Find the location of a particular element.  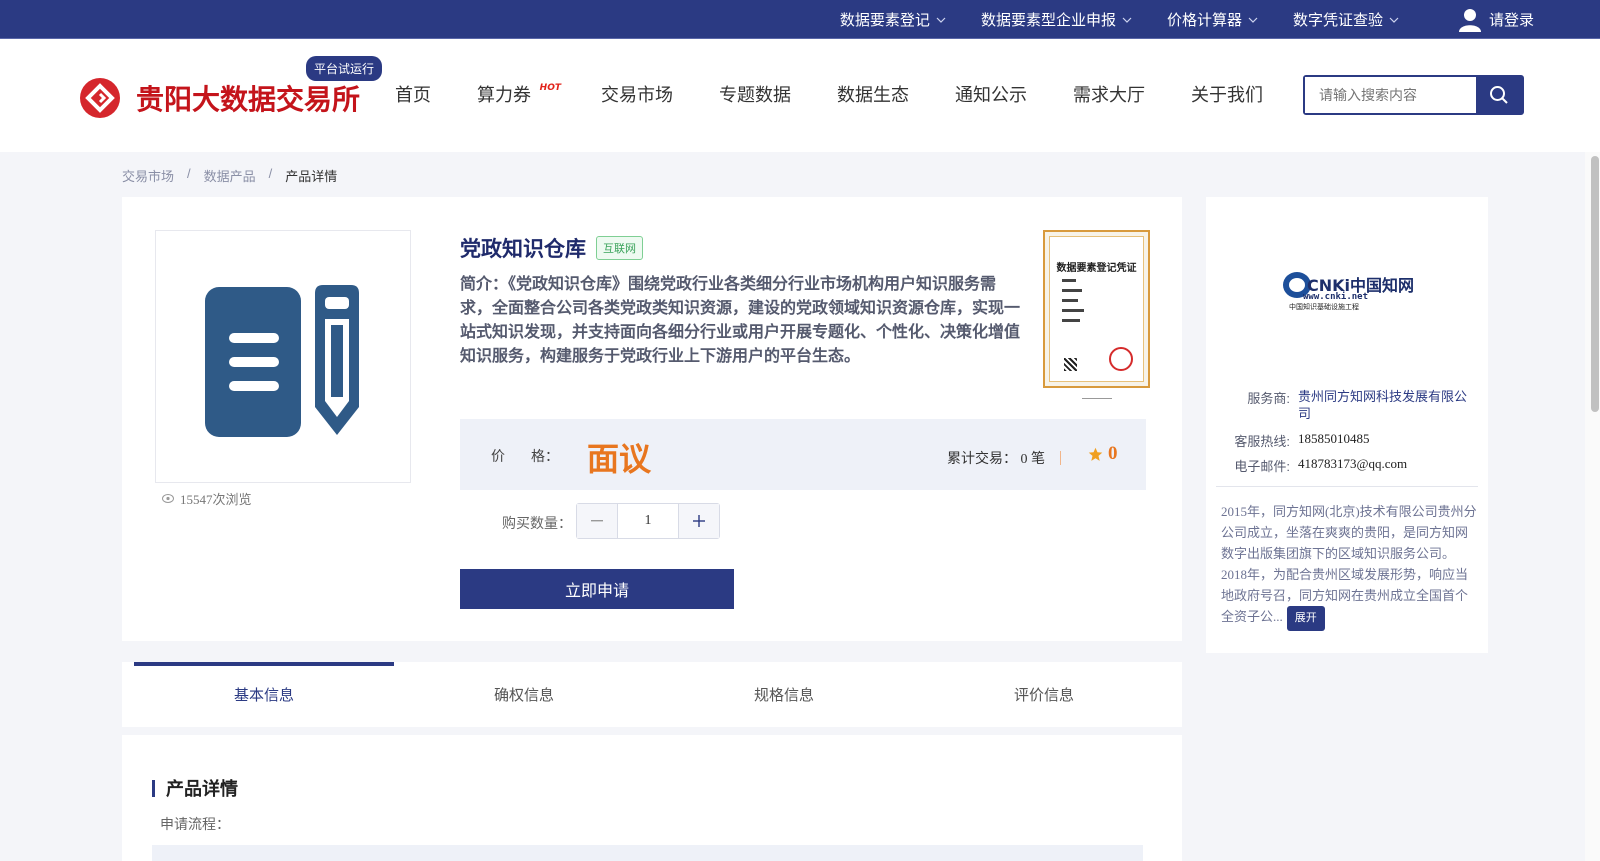

expand-button: 展开 is located at coordinates (1305, 618).